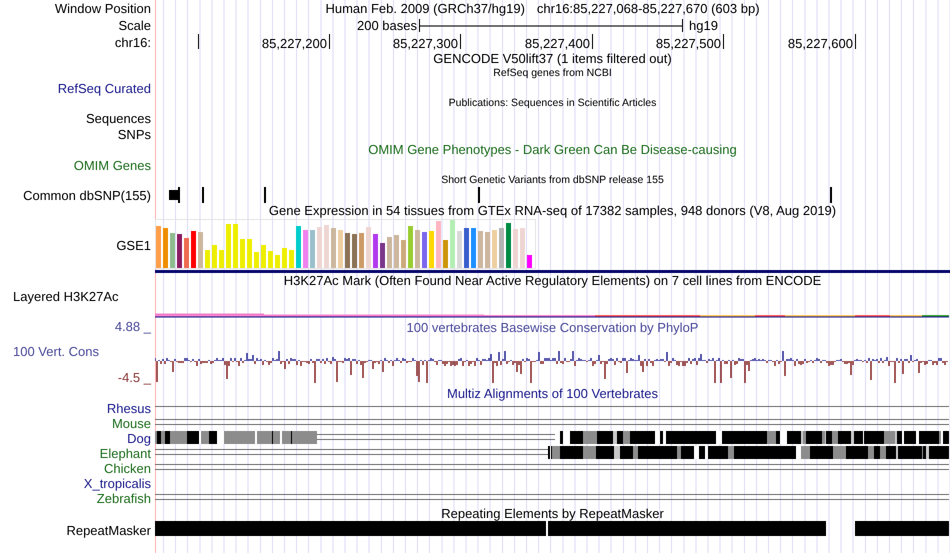 The height and width of the screenshot is (553, 950). Describe the element at coordinates (552, 58) in the screenshot. I see `track-title: GENCODE V50lift37 (1 items filtered out)` at that location.